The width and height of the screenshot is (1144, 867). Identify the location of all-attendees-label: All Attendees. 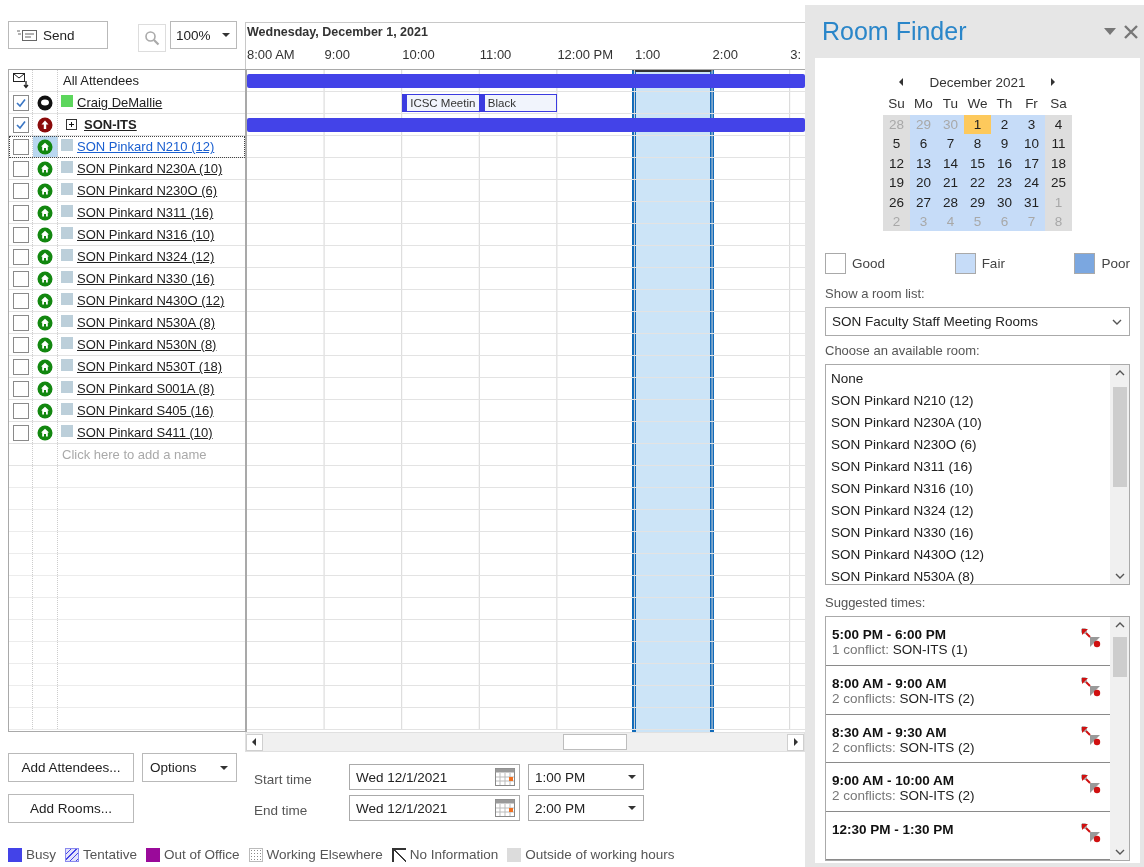
(100, 80).